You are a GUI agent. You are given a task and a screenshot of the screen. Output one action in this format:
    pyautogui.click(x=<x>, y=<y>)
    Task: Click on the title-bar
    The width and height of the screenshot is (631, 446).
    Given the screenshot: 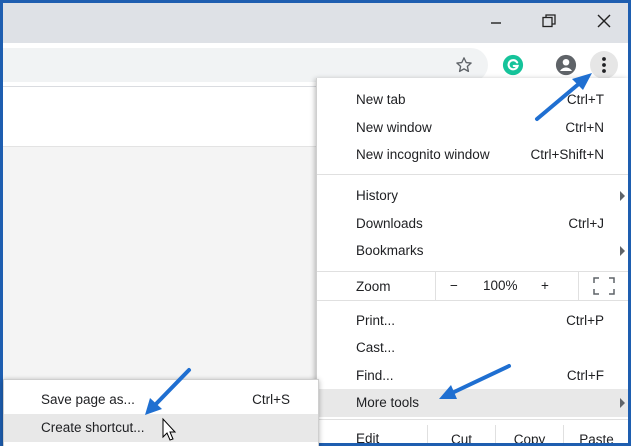 What is the action you would take?
    pyautogui.click(x=315, y=23)
    